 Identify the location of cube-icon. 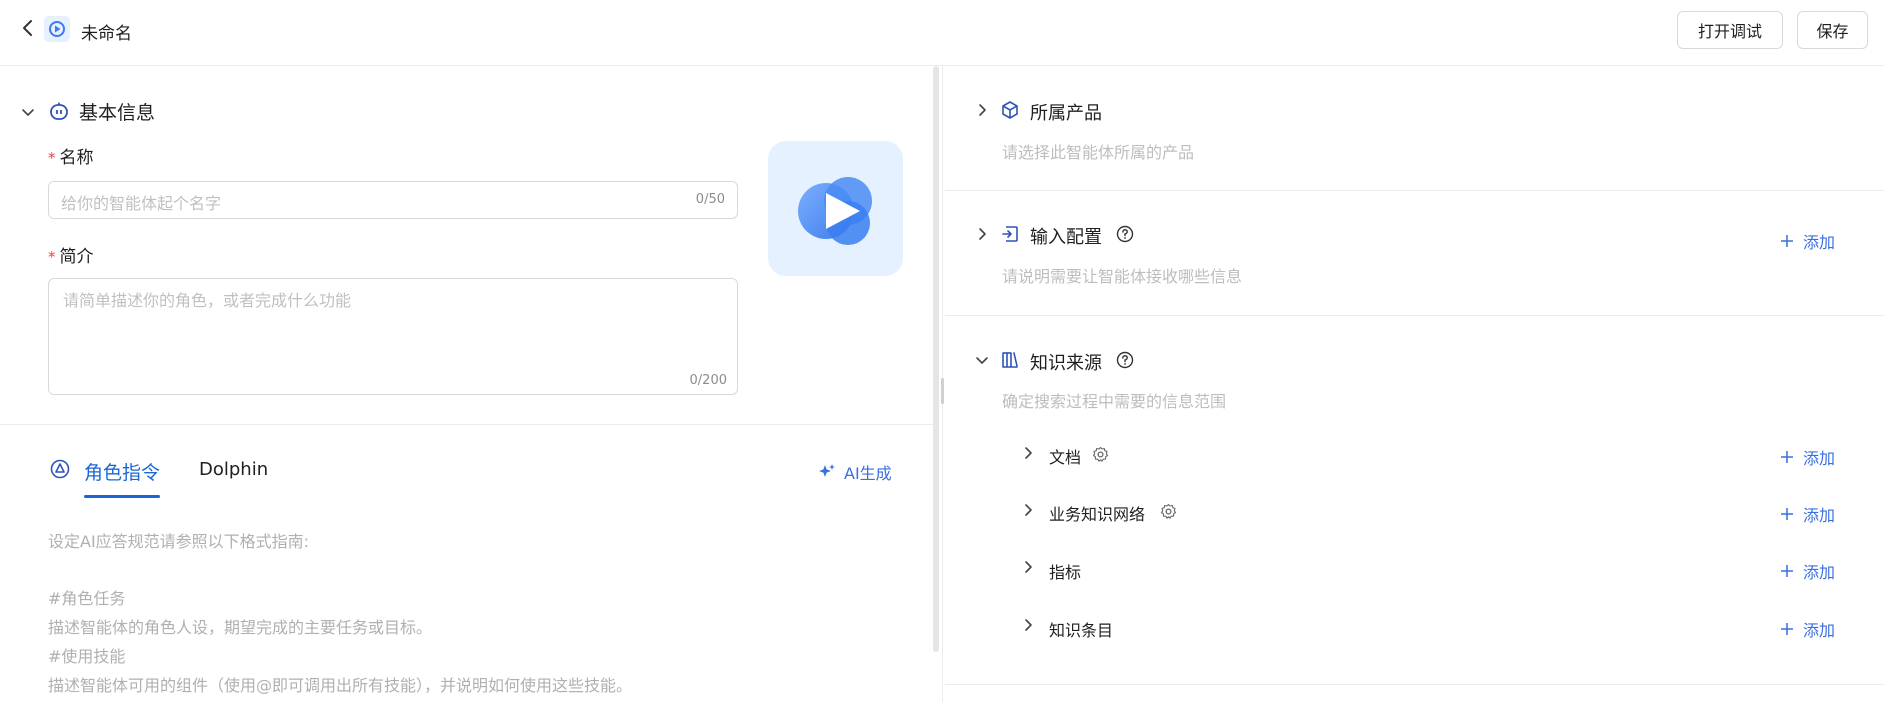
(1010, 110).